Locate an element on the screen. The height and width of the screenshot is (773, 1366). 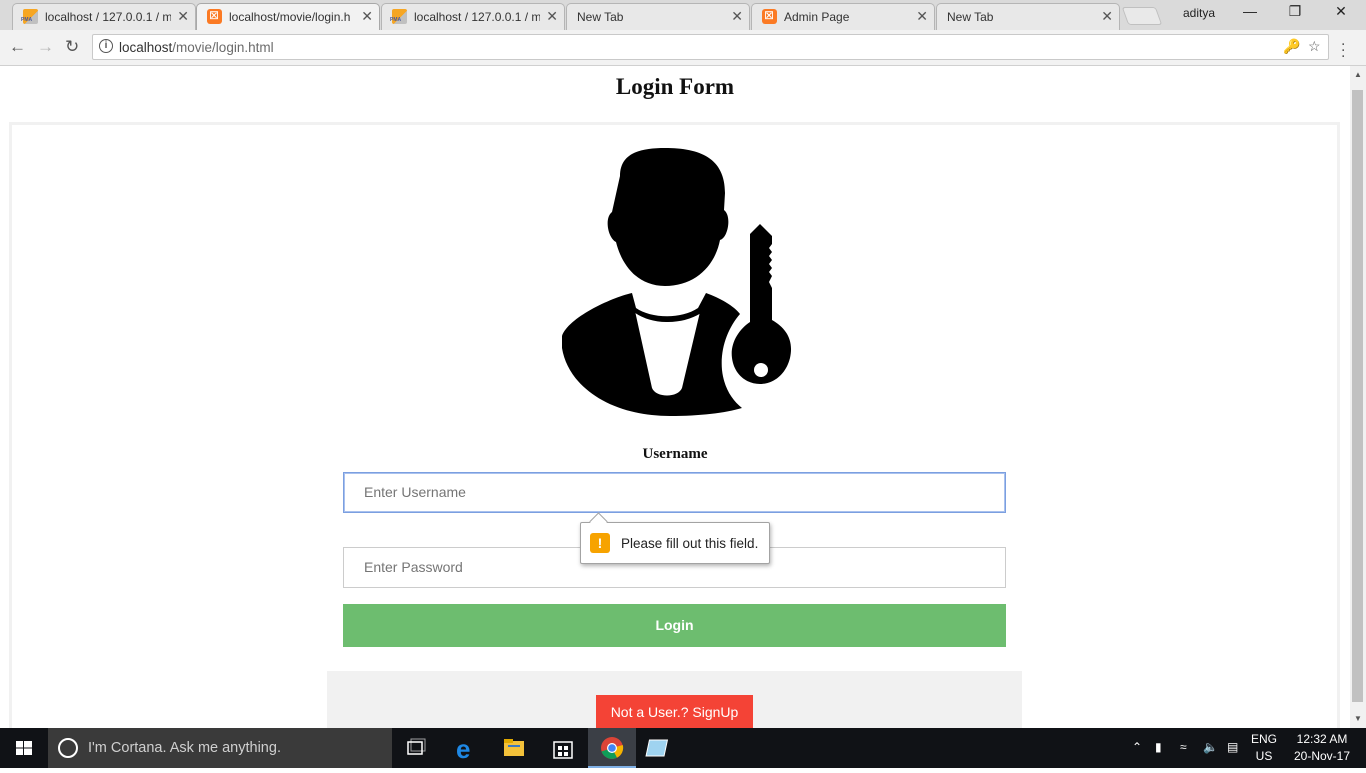
folder-icon is located at coordinates (514, 747).